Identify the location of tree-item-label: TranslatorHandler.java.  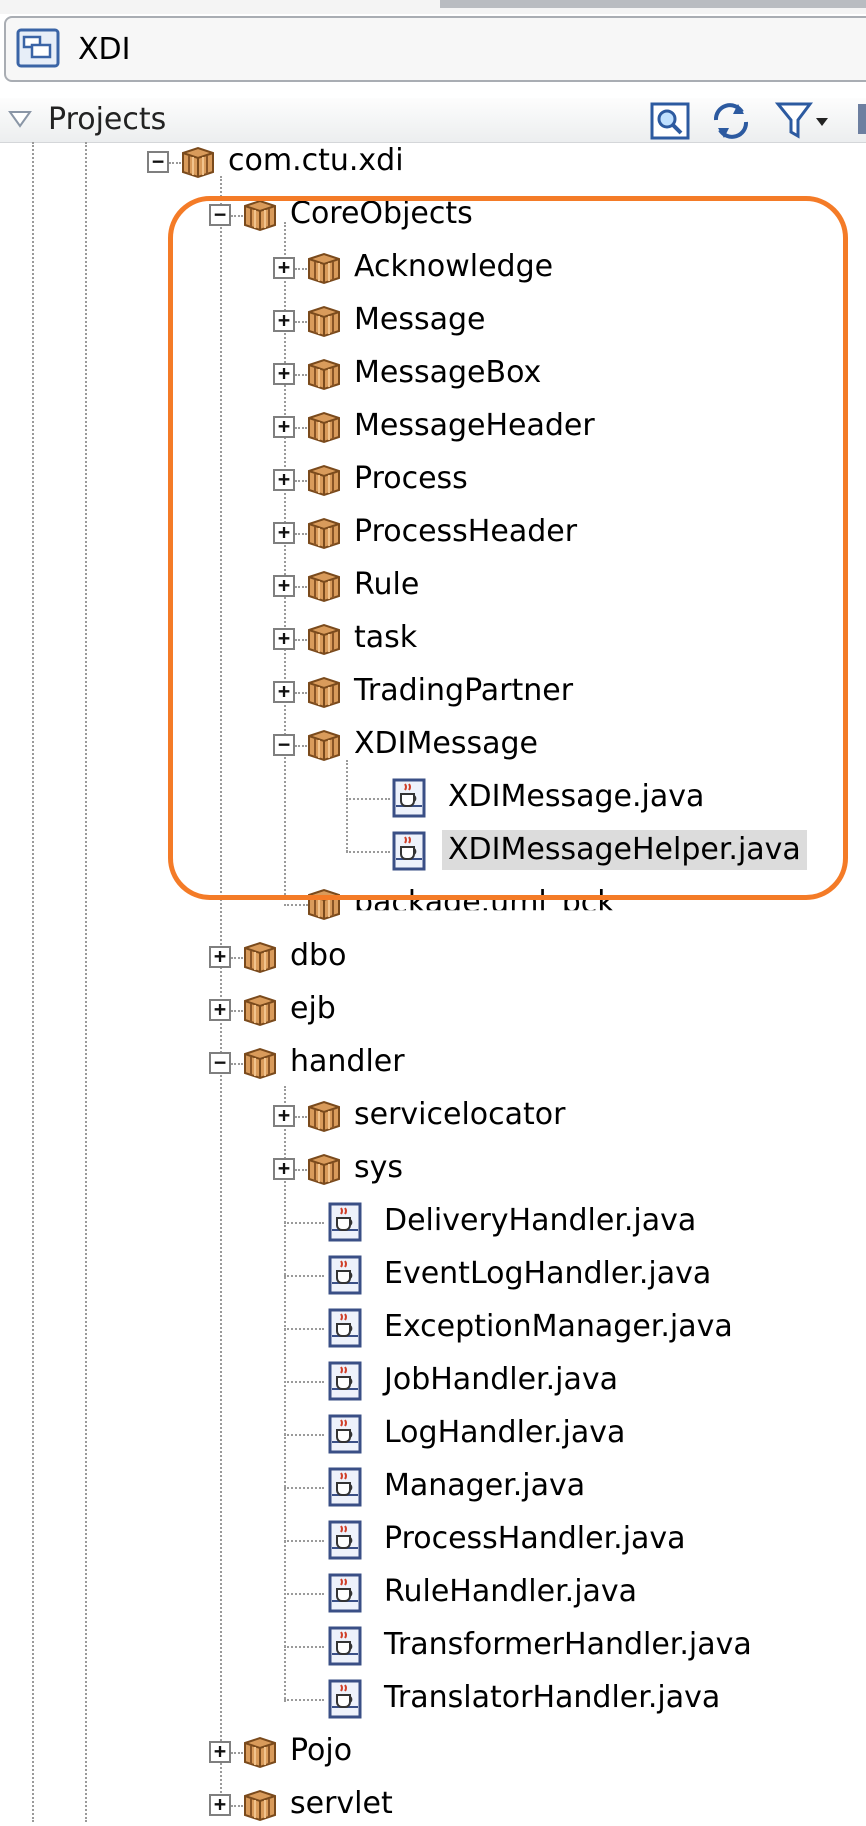
(552, 1697).